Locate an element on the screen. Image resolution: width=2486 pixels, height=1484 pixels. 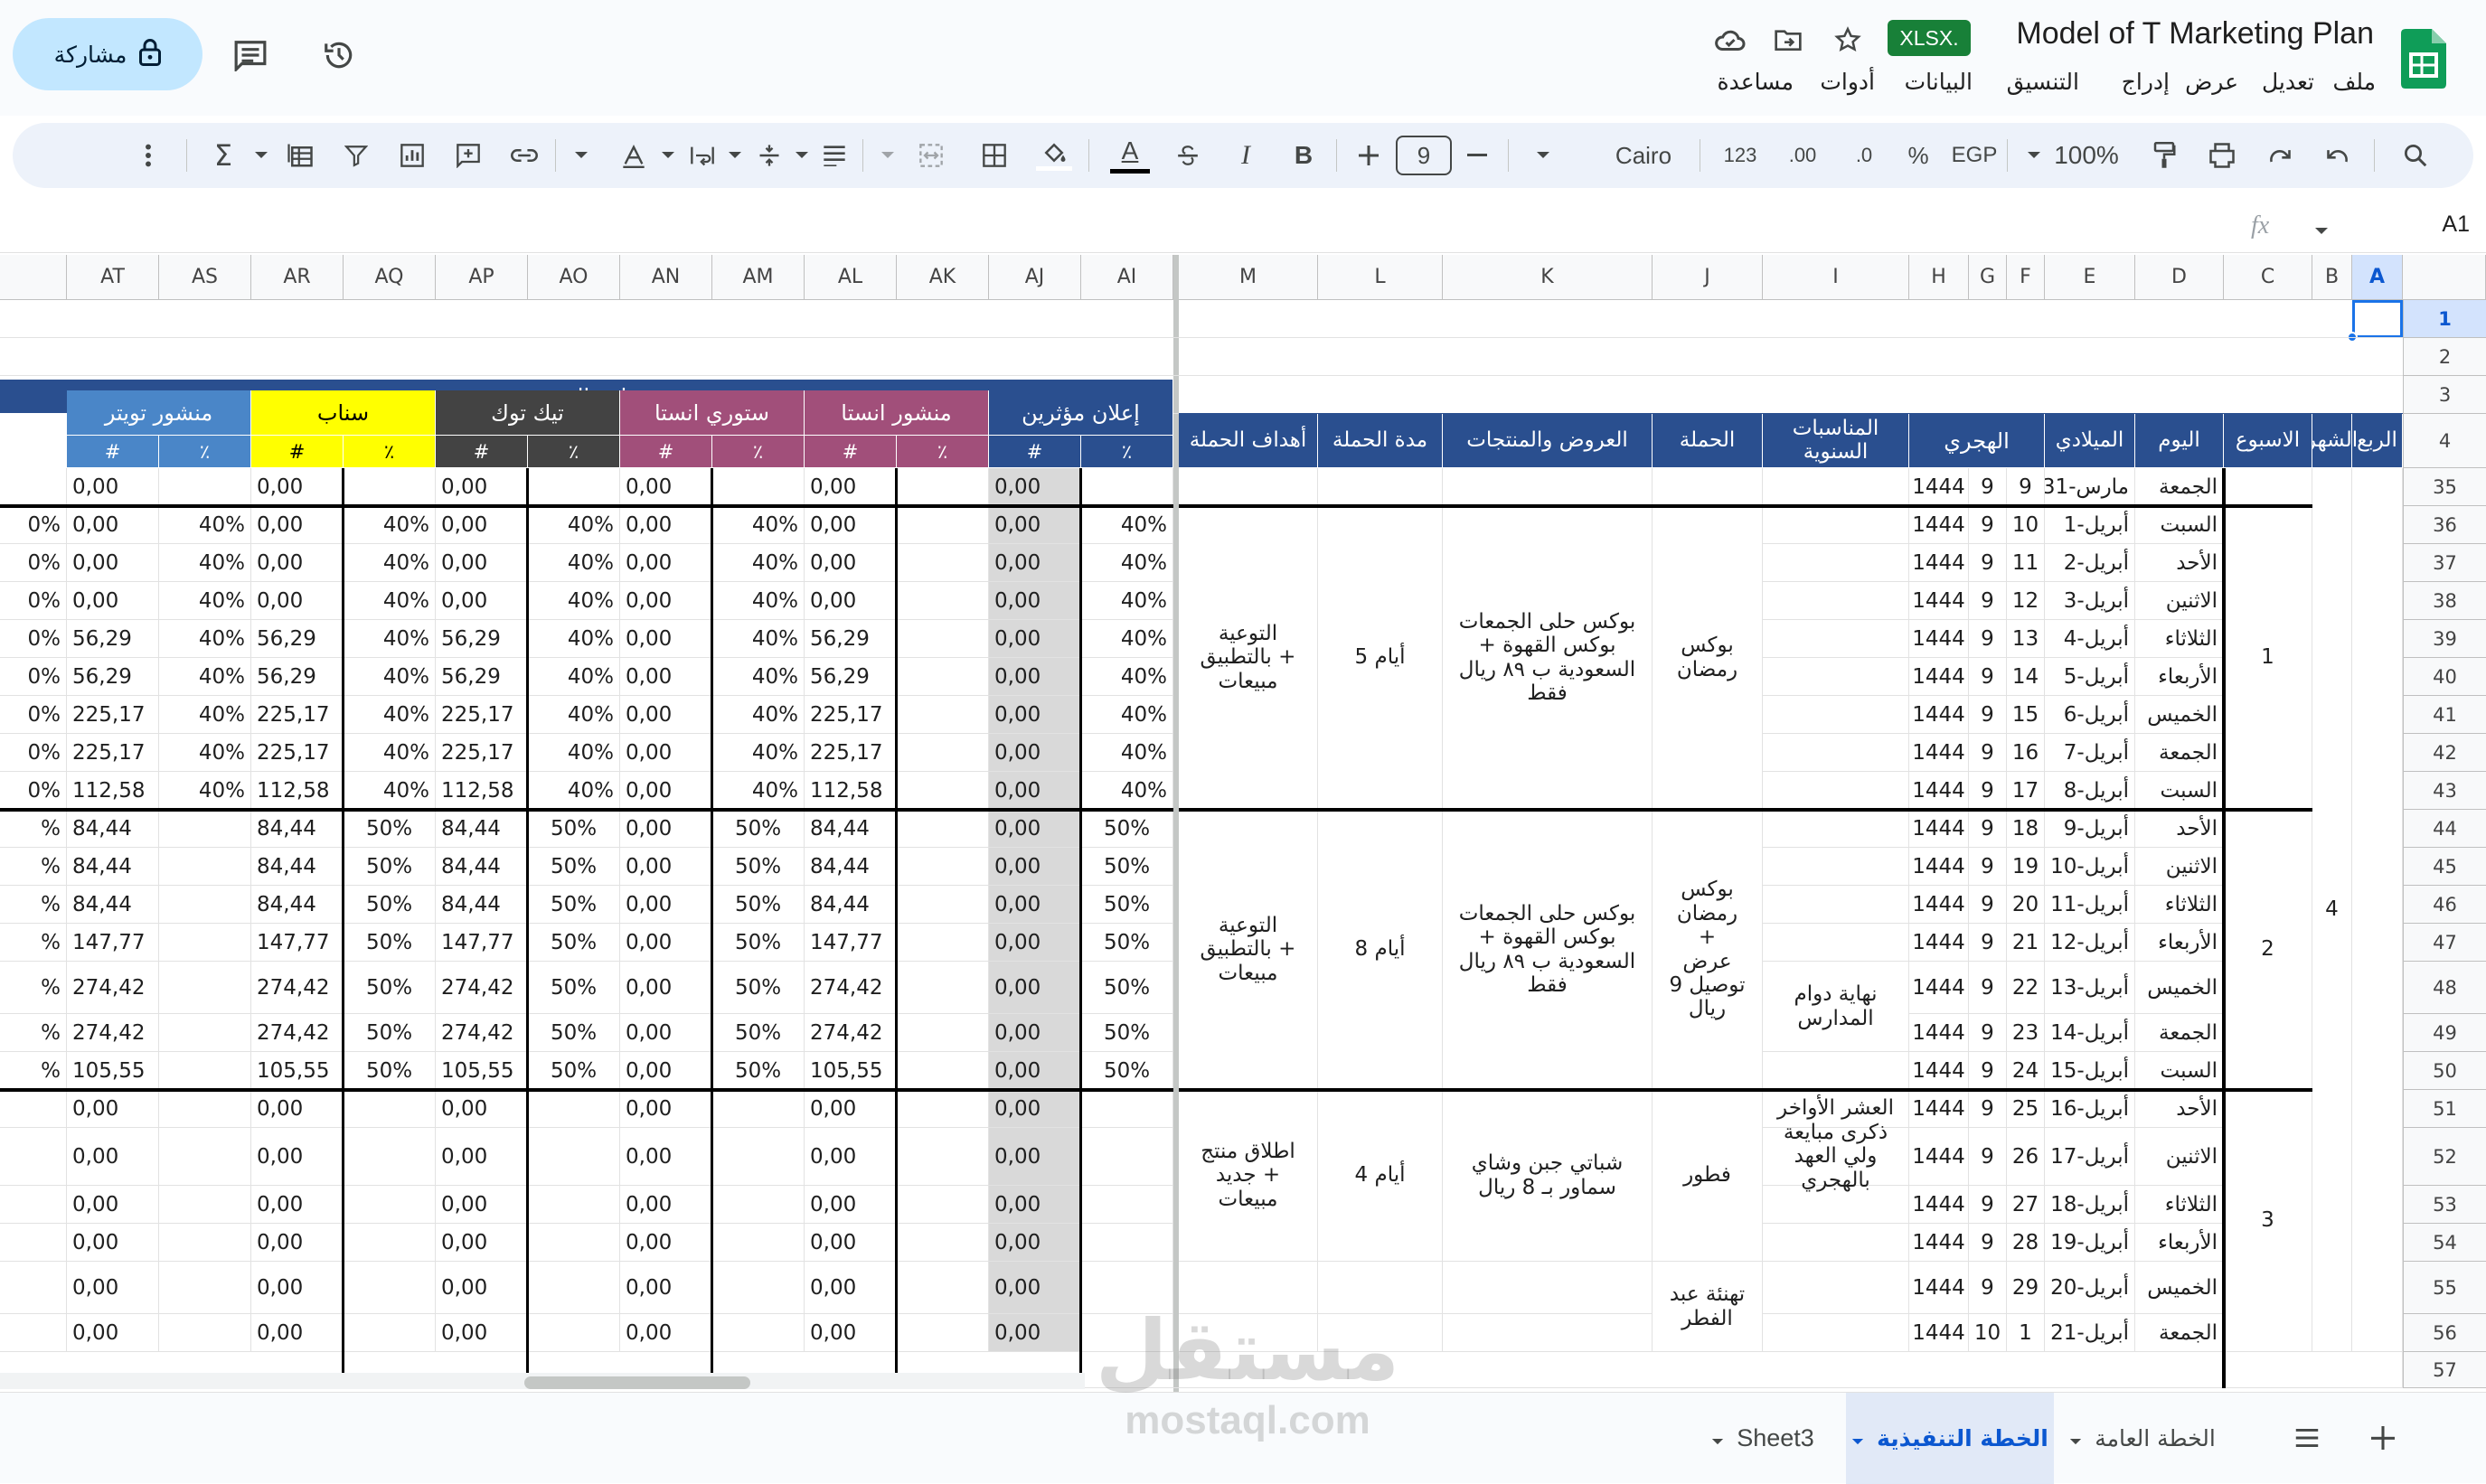
cell-AO-49: 50% is located at coordinates (574, 1033).